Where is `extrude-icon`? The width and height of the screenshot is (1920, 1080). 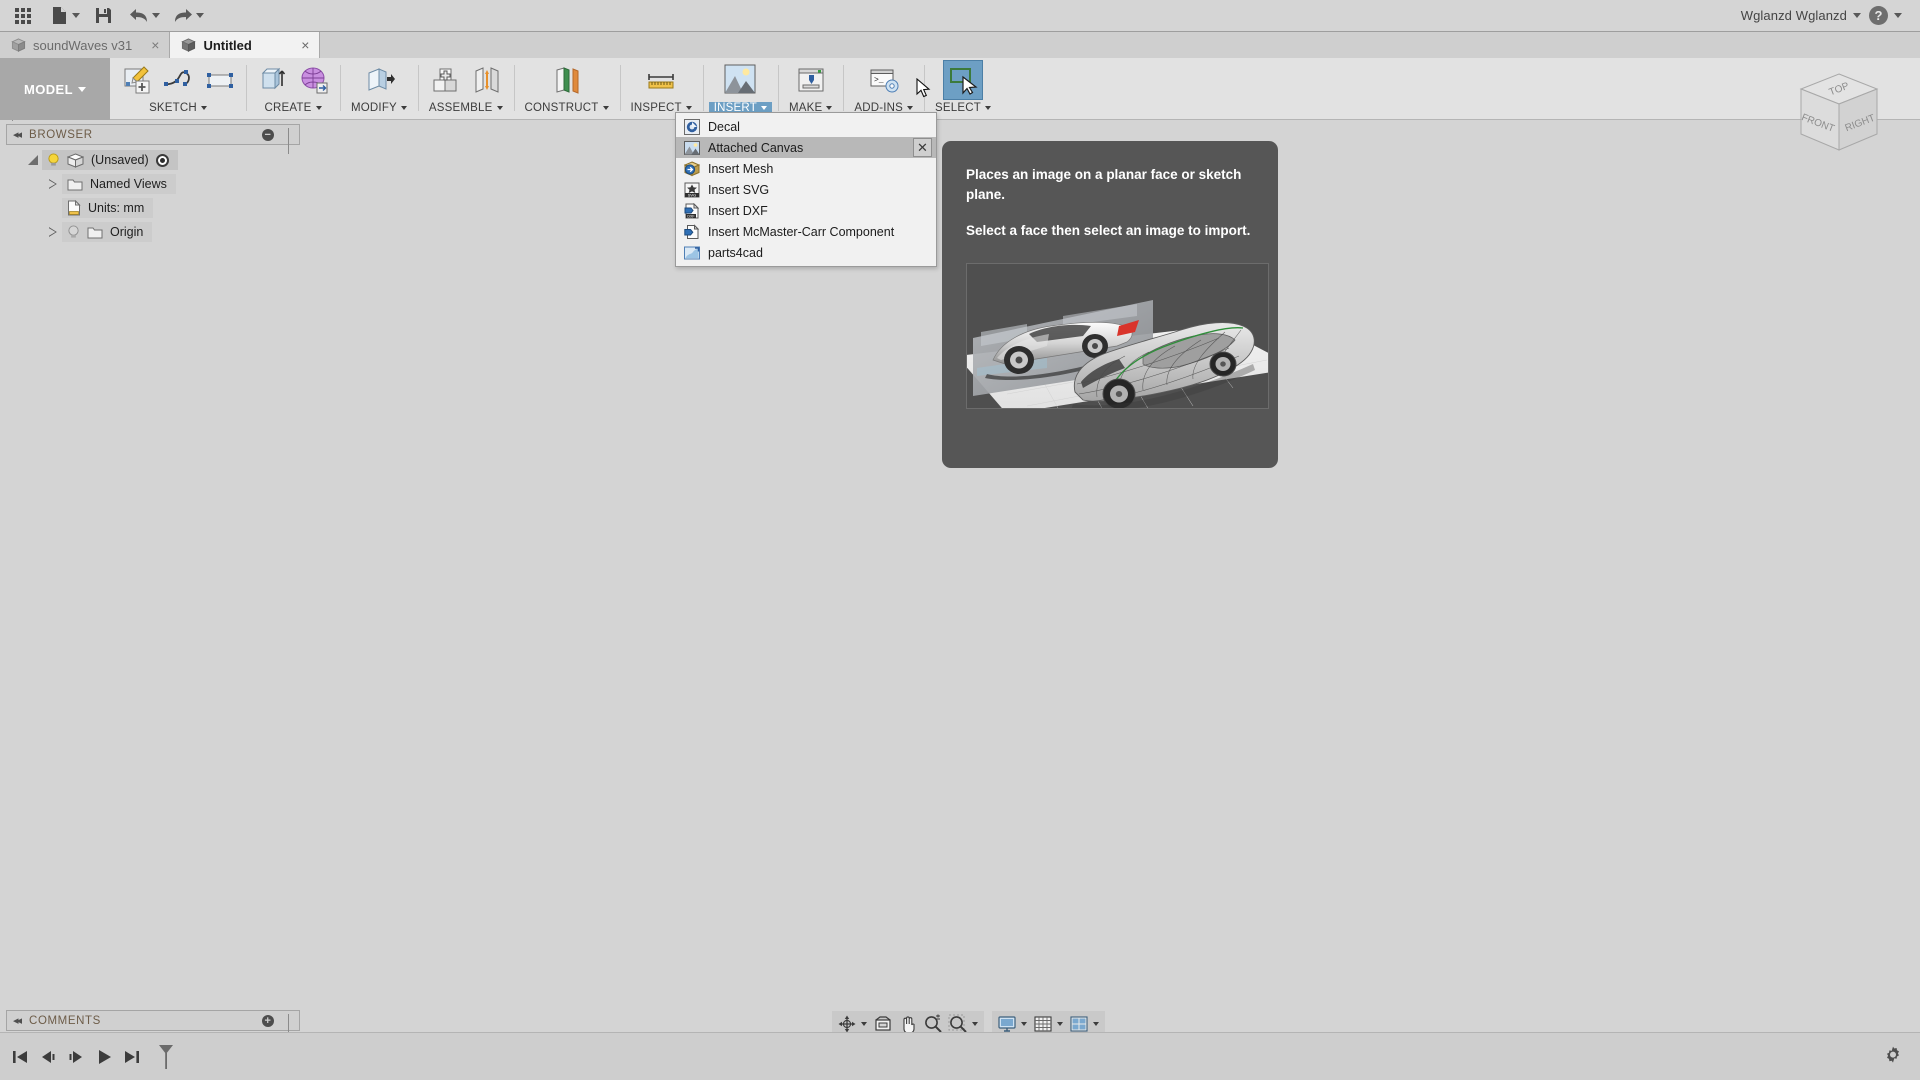
extrude-icon is located at coordinates (272, 80).